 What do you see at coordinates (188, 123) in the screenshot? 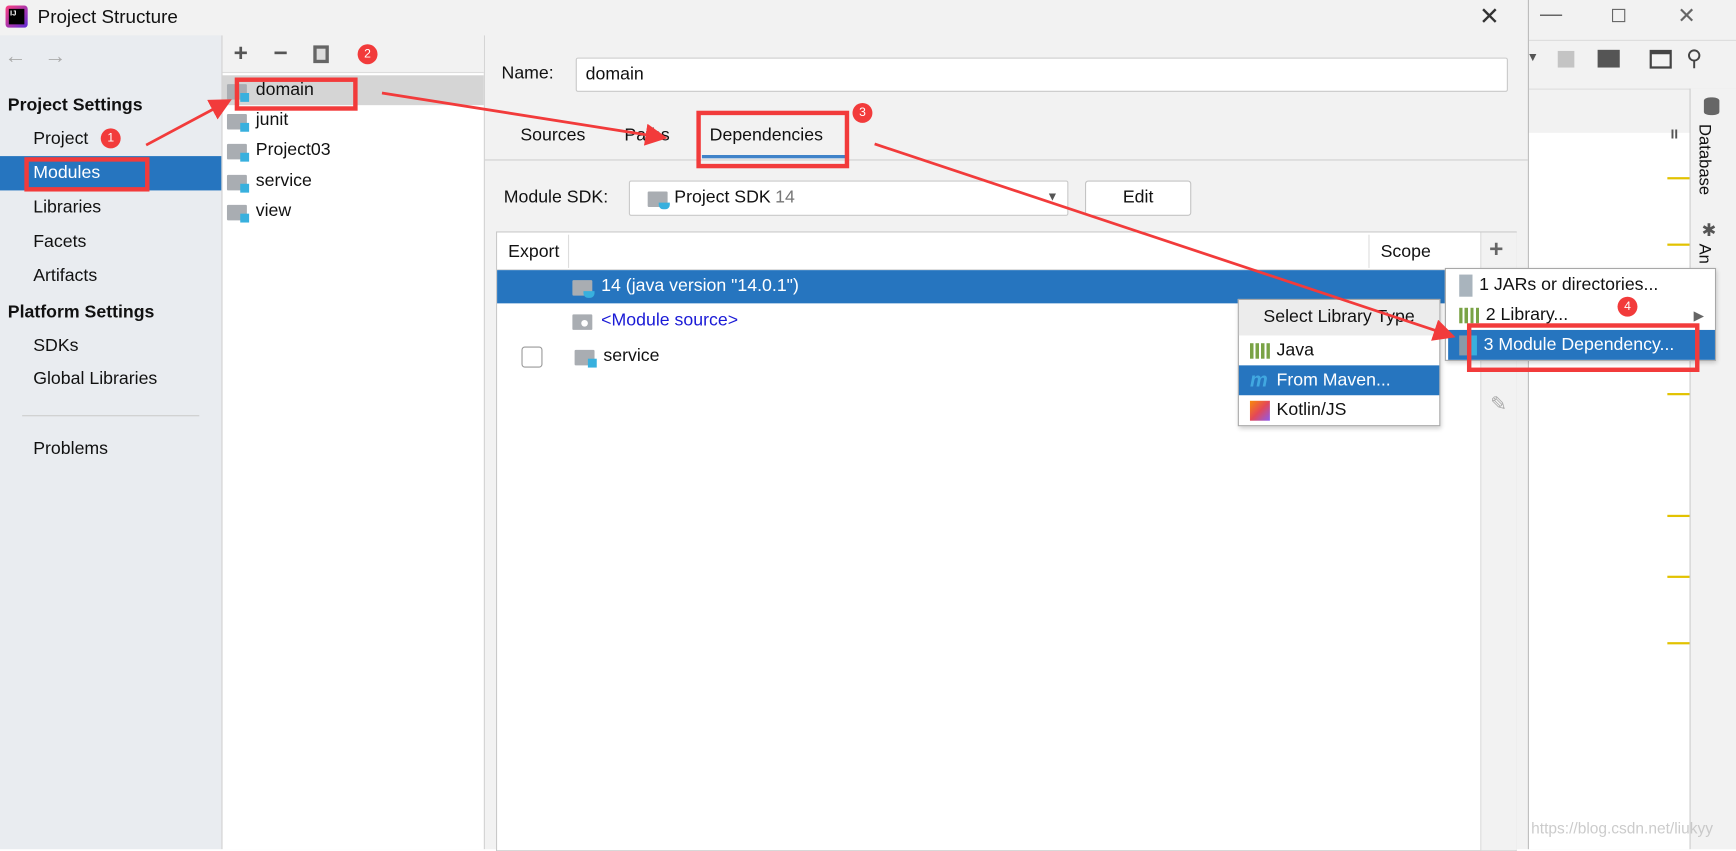
I see `arrow-to-domain` at bounding box center [188, 123].